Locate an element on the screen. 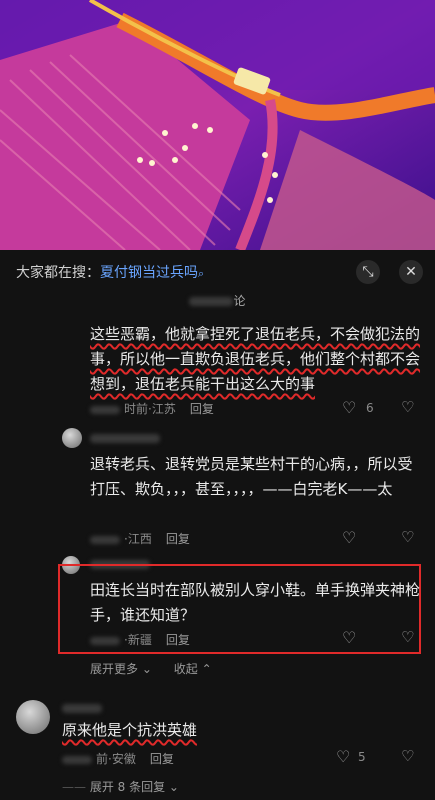 This screenshot has height=800, width=435. search-prefix: 大家都在搜： is located at coordinates (58, 273).